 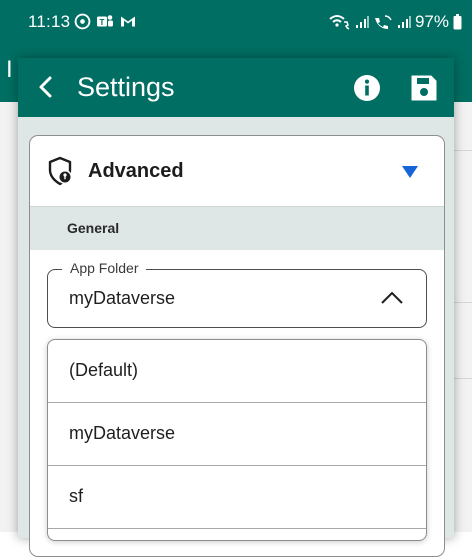 I want to click on section-header-general: General, so click(x=237, y=228).